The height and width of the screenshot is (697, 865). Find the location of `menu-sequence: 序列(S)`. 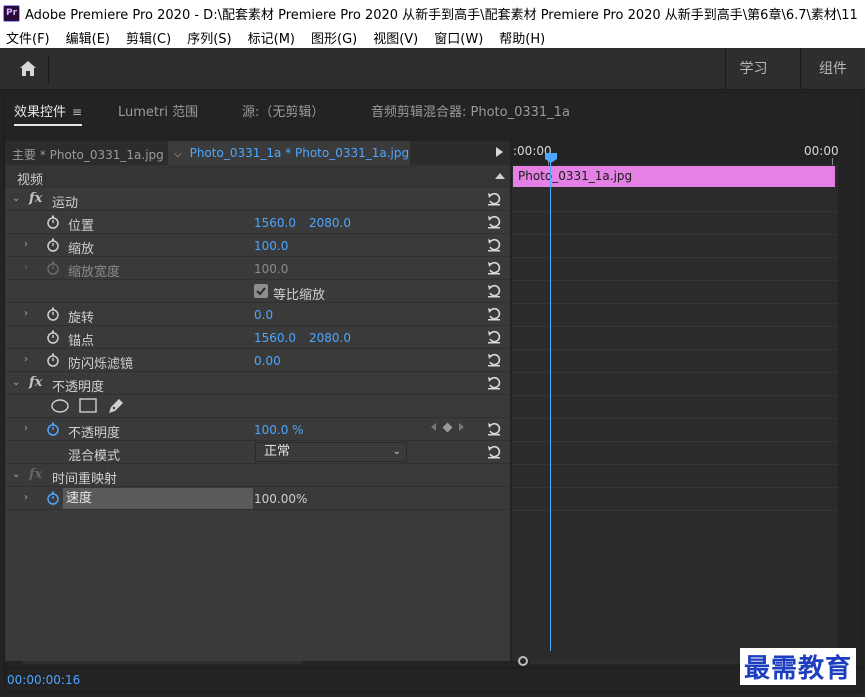

menu-sequence: 序列(S) is located at coordinates (209, 37).